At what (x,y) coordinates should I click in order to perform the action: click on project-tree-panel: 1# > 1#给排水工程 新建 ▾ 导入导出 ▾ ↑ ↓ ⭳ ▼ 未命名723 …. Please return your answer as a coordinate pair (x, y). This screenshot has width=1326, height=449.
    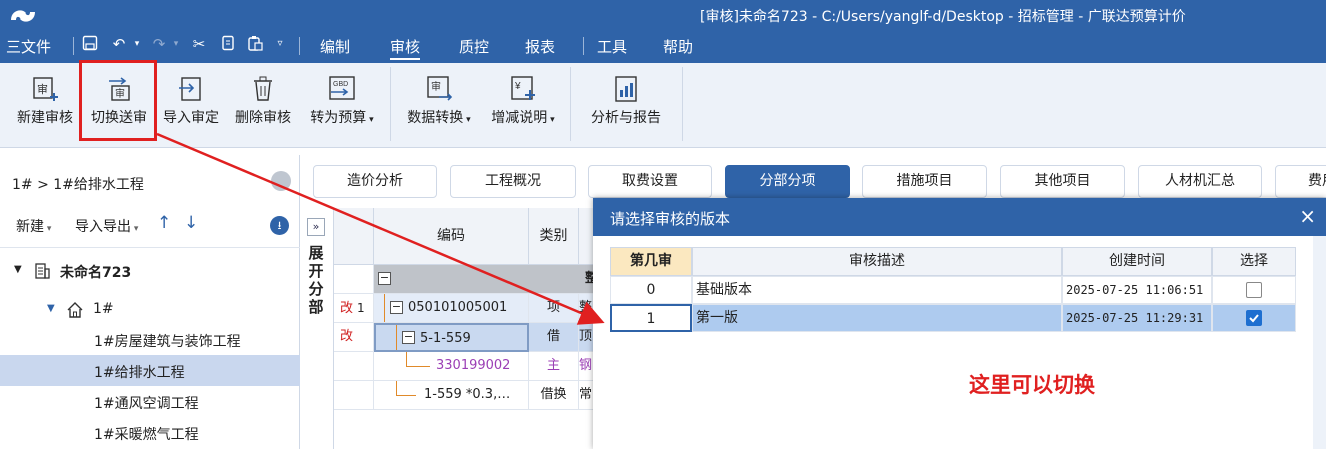
    Looking at the image, I should click on (150, 302).